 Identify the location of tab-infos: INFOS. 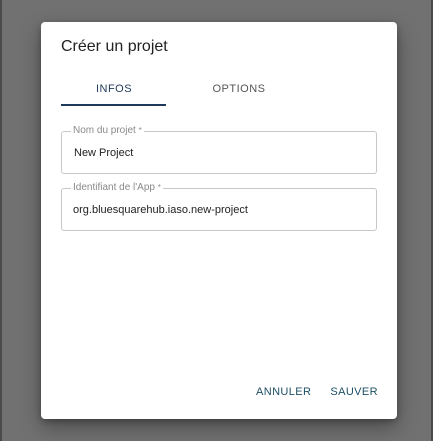
(114, 89).